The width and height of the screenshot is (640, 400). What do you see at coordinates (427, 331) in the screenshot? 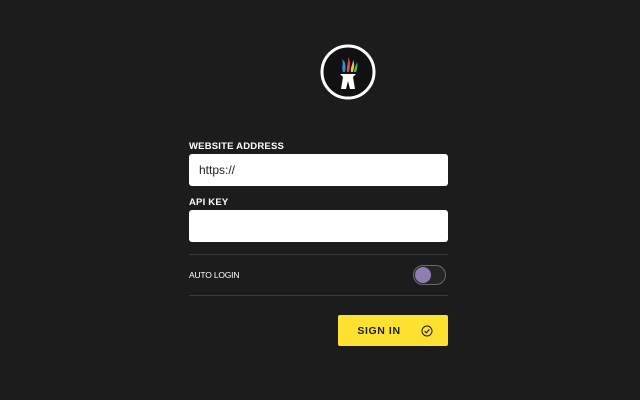
I see `check-circle-icon` at bounding box center [427, 331].